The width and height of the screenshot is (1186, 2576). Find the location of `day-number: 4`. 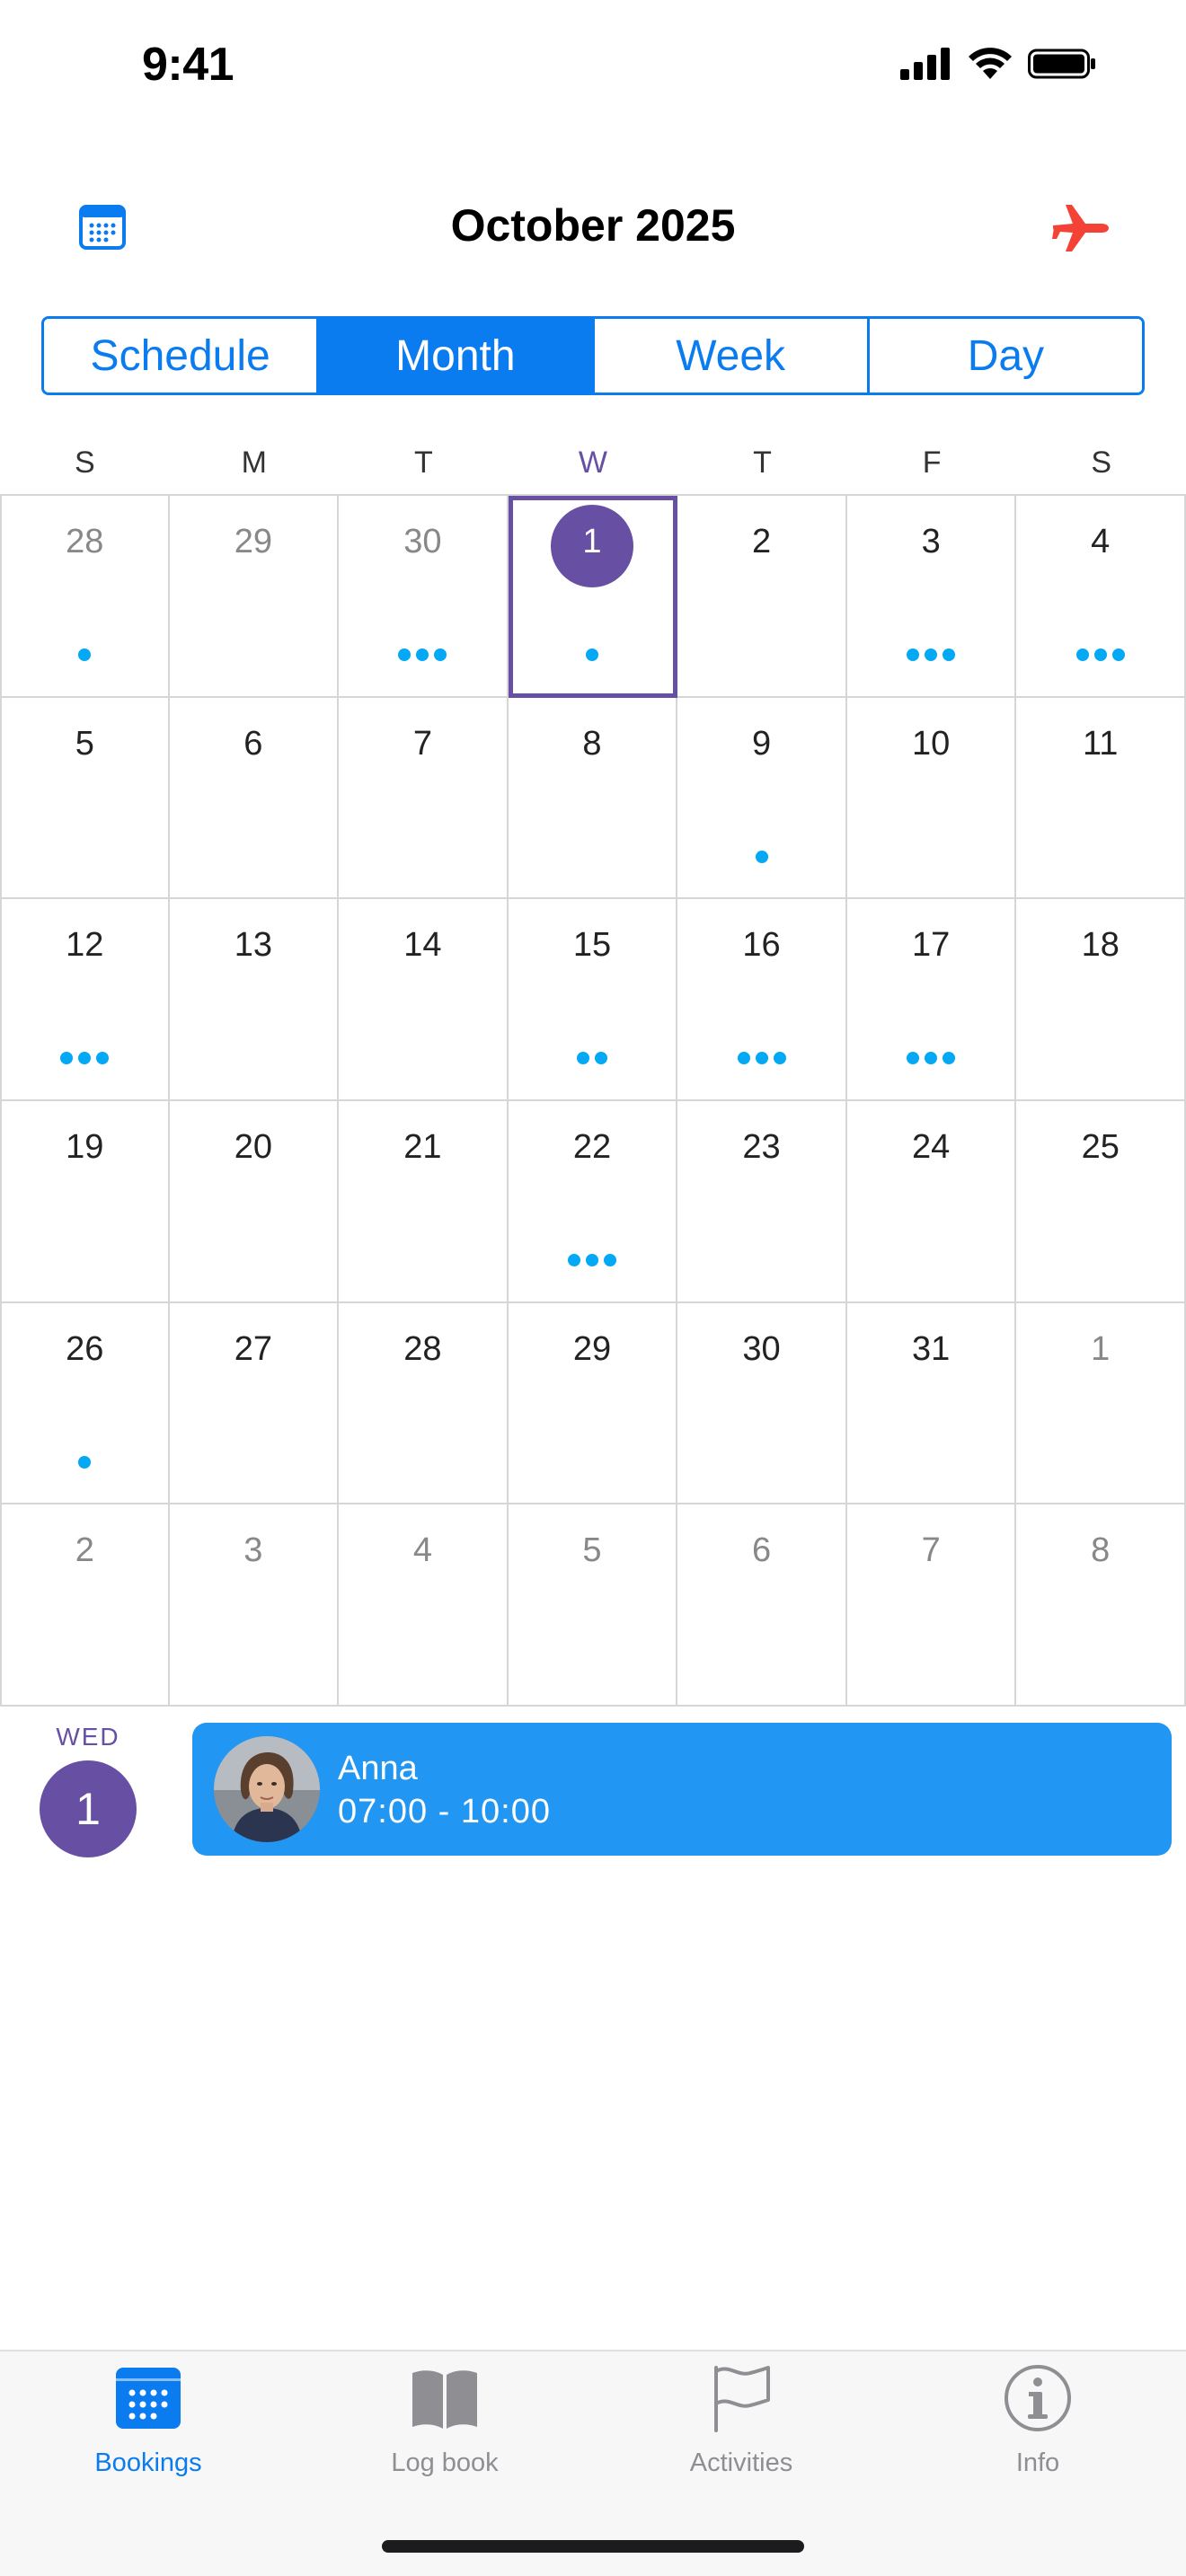

day-number: 4 is located at coordinates (1101, 541).